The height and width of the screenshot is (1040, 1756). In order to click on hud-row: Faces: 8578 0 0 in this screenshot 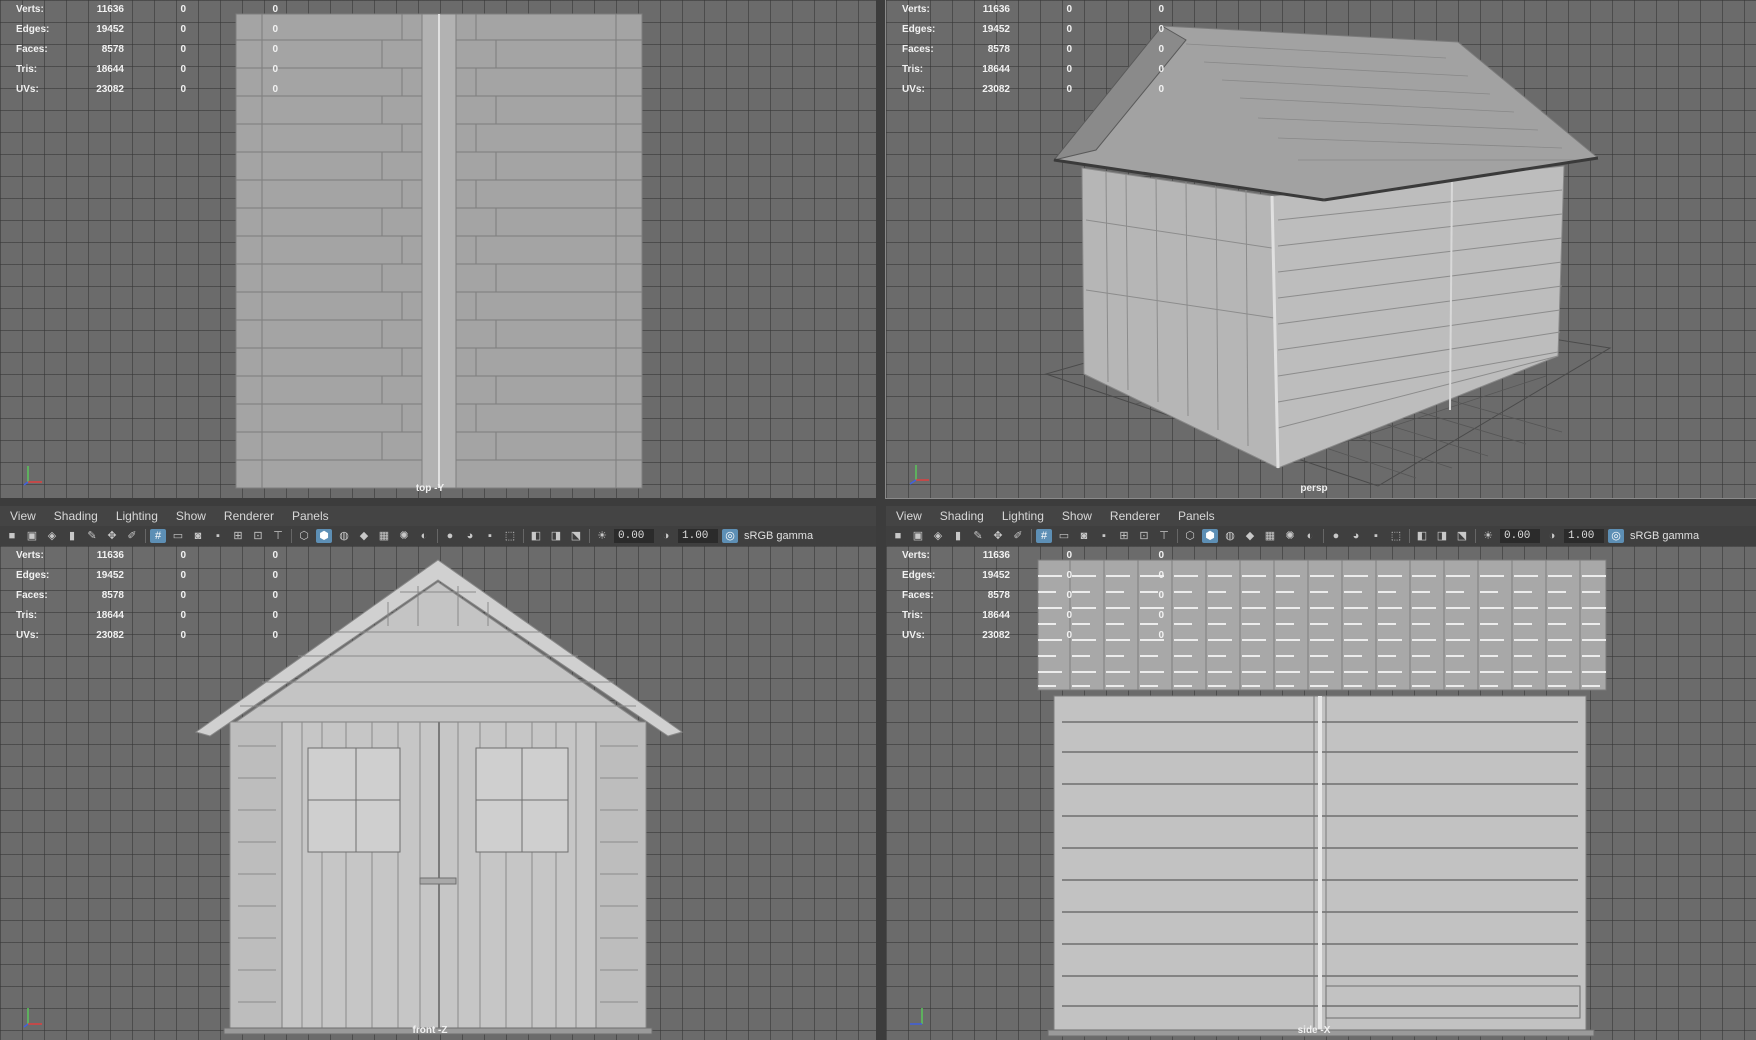, I will do `click(1033, 49)`.